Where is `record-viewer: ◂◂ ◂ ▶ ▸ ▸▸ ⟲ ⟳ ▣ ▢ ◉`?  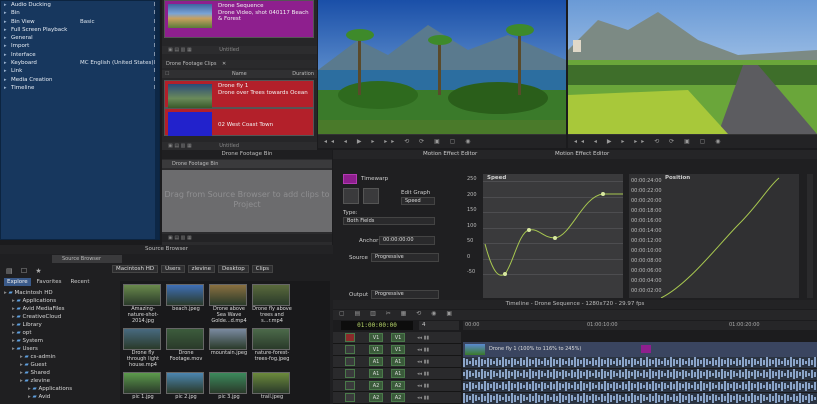 record-viewer: ◂◂ ◂ ▶ ▸ ▸▸ ⟲ ⟳ ▣ ▢ ◉ is located at coordinates (692, 74).